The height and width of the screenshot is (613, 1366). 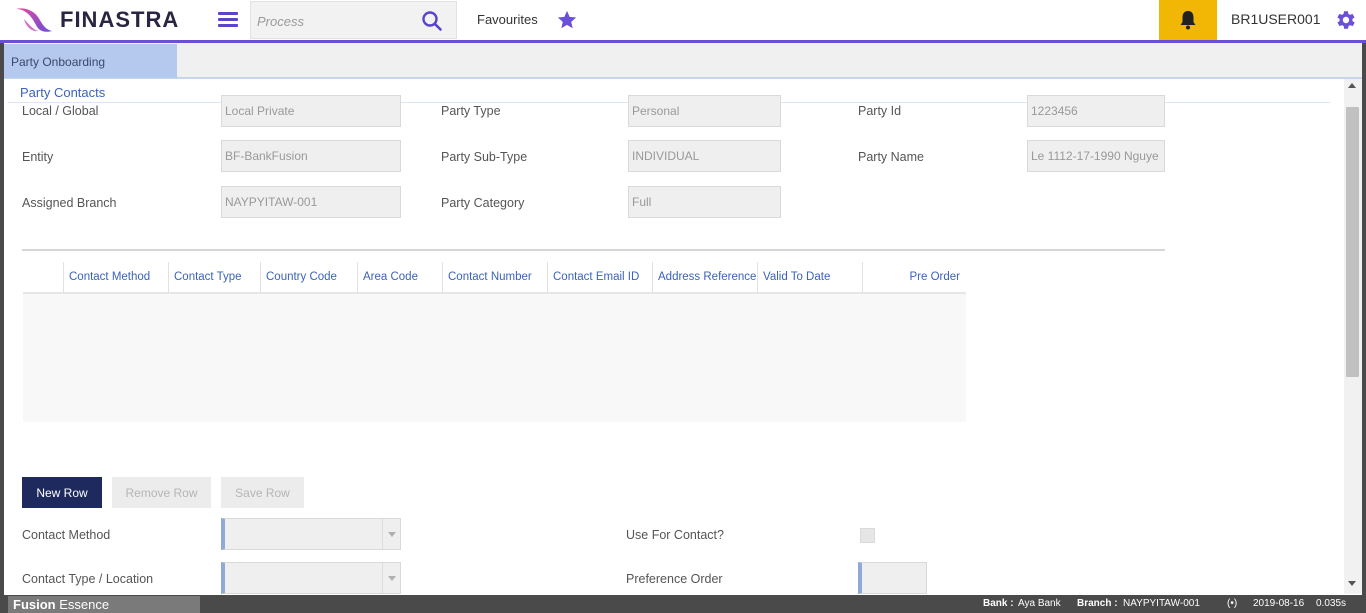 I want to click on local-global-field: Local Private, so click(x=311, y=111).